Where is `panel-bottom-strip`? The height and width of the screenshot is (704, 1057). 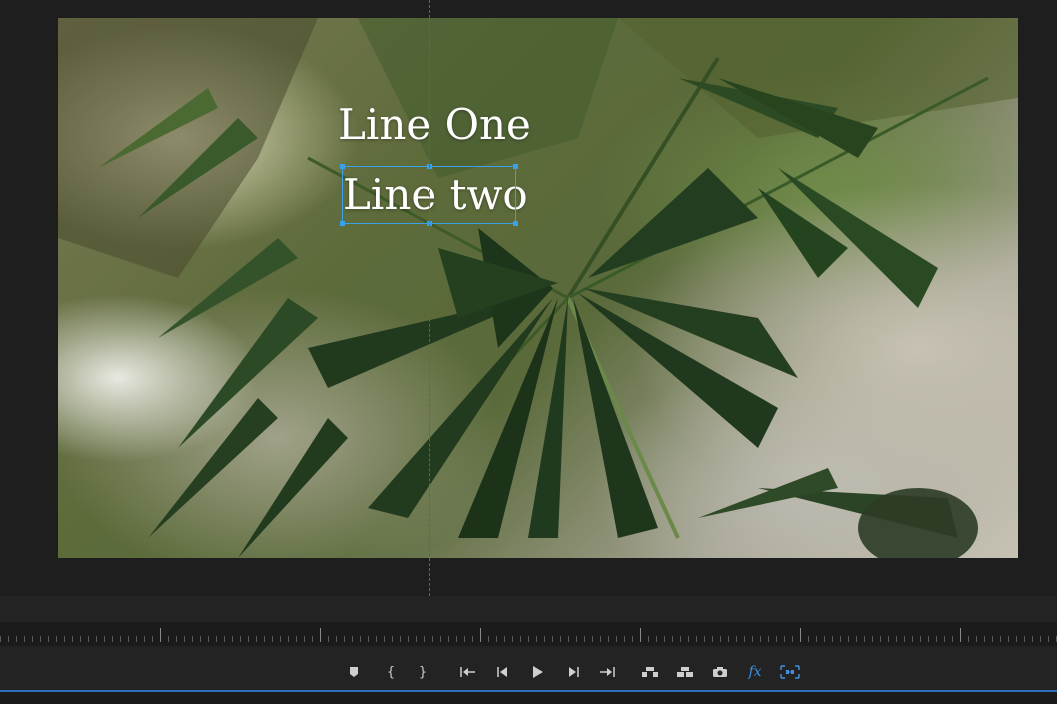 panel-bottom-strip is located at coordinates (528, 698).